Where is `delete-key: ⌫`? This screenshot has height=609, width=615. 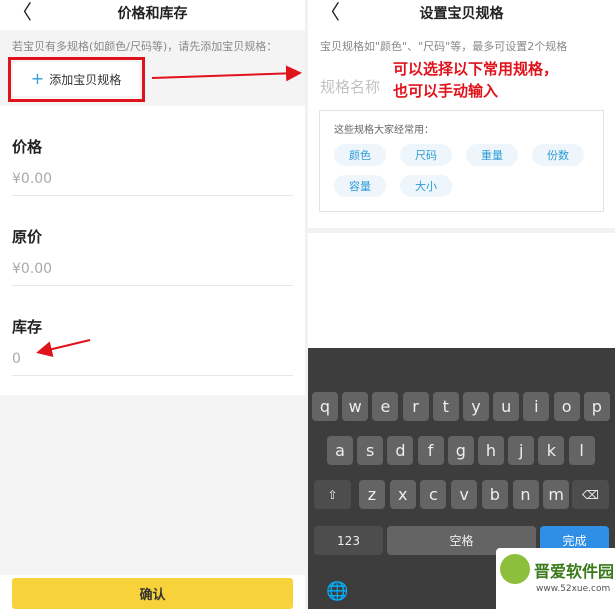 delete-key: ⌫ is located at coordinates (590, 494).